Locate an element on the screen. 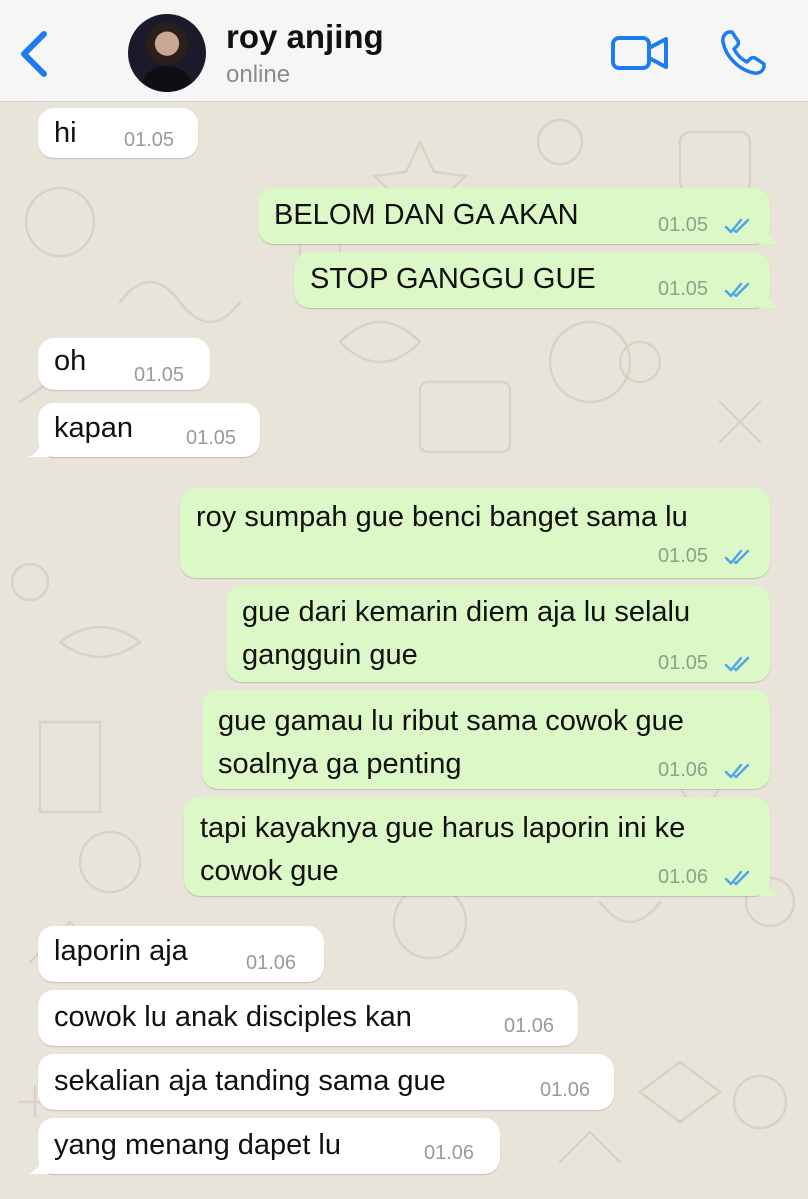 Image resolution: width=808 pixels, height=1199 pixels. message-text-line: tapi kayaknya gue harus laporin ini ke is located at coordinates (443, 828).